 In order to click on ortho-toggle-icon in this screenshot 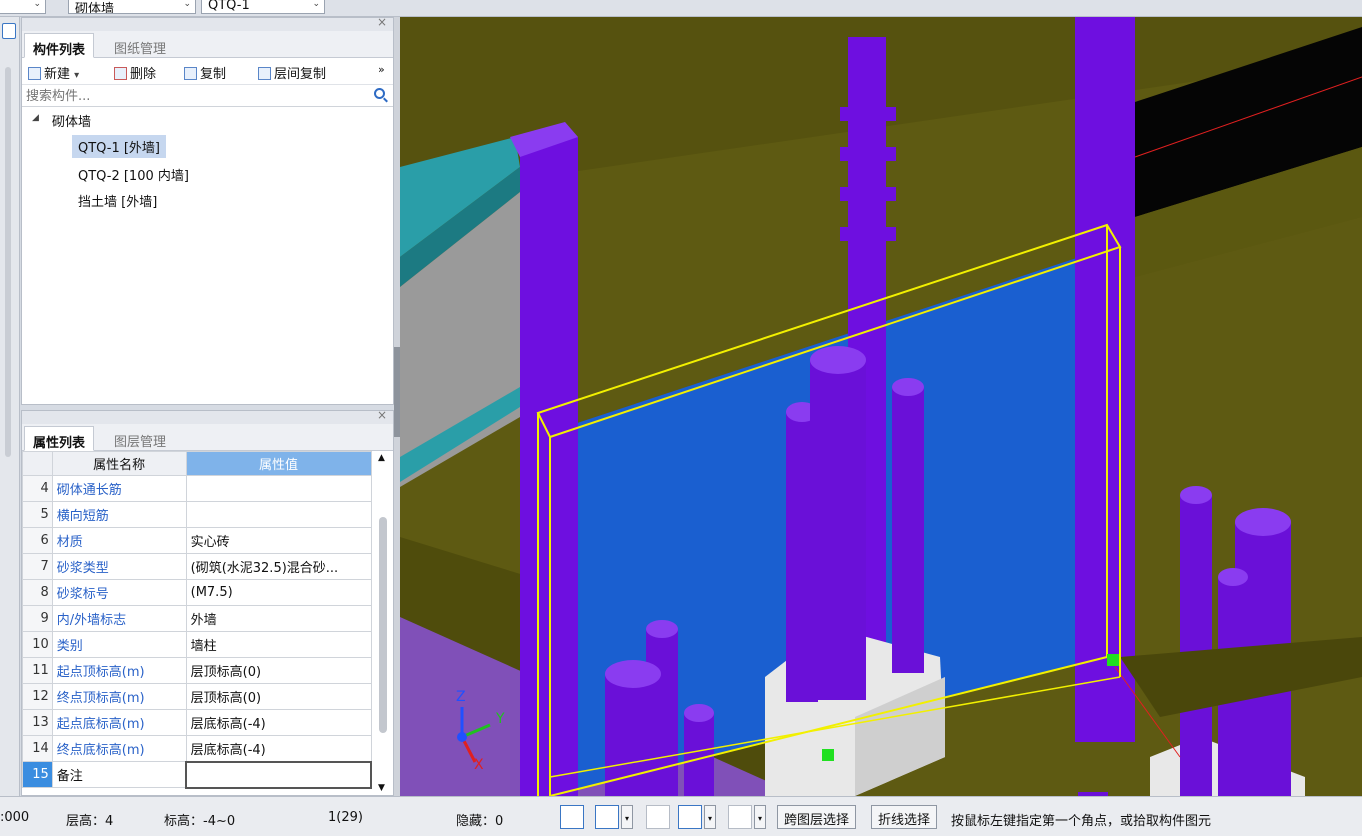, I will do `click(572, 817)`.